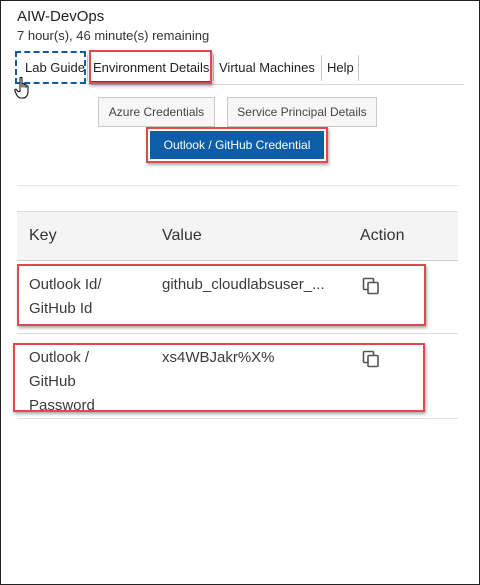  What do you see at coordinates (43, 235) in the screenshot?
I see `column-header-key: Key` at bounding box center [43, 235].